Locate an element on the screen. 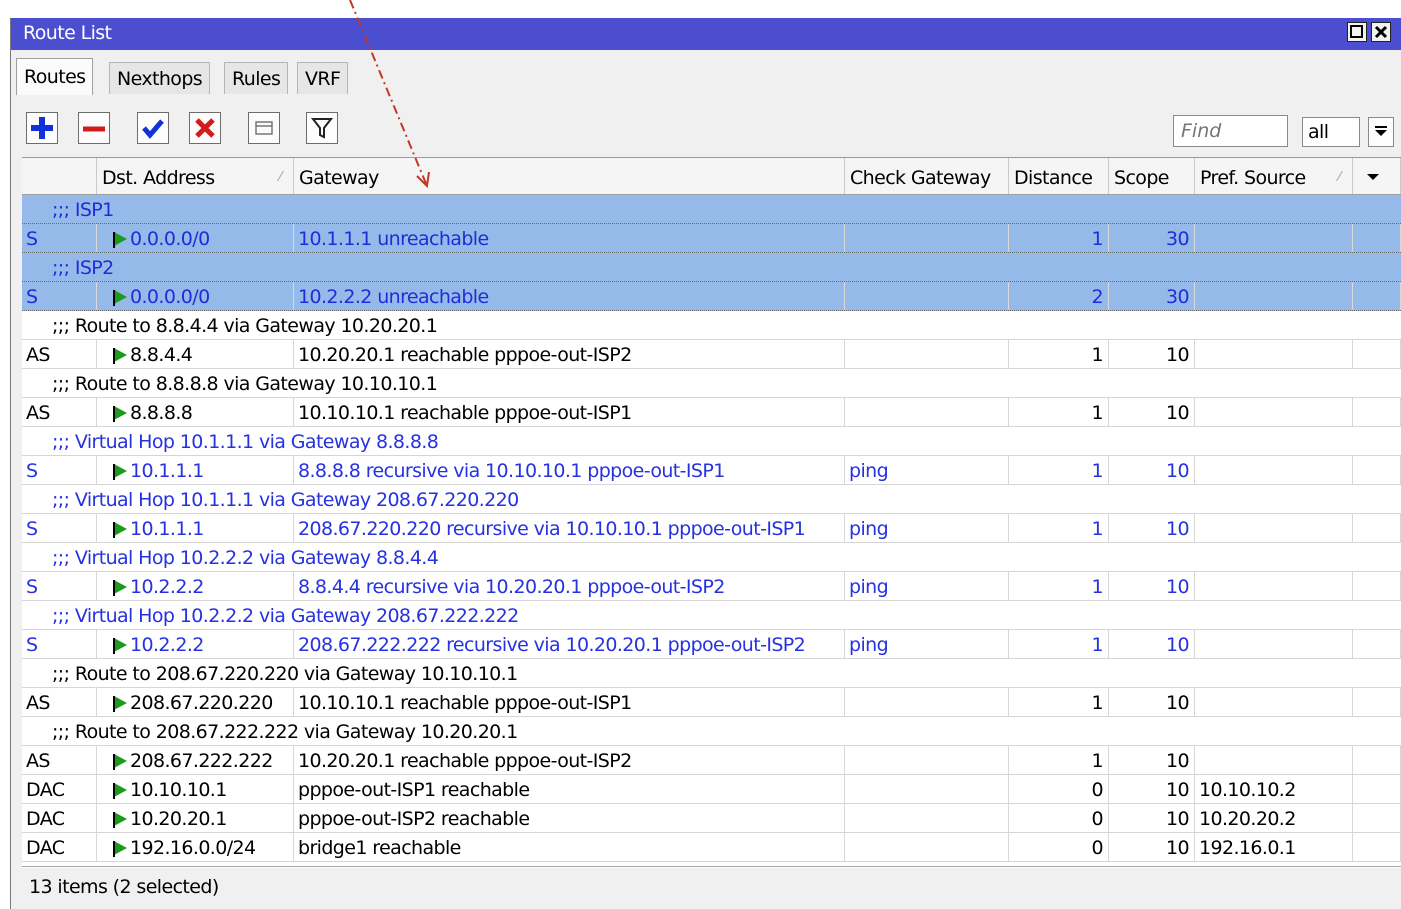 Image resolution: width=1401 pixels, height=909 pixels. find-input is located at coordinates (1230, 131).